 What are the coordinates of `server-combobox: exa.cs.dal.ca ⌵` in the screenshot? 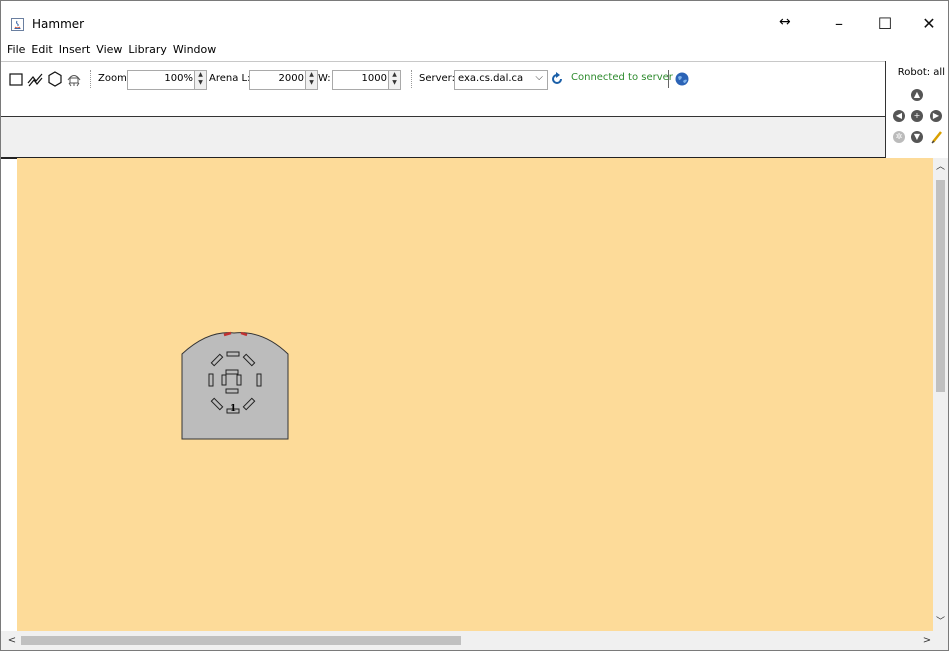 It's located at (501, 80).